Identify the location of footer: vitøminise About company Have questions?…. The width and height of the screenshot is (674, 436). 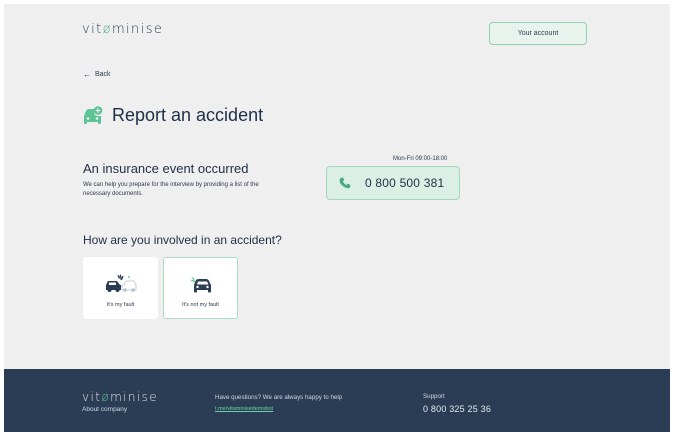
(337, 400).